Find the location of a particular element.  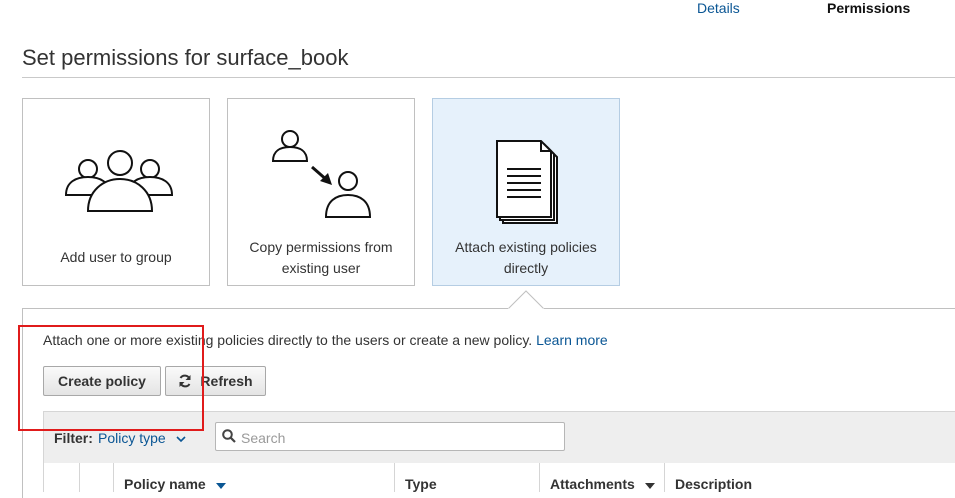

page-title: Set permissions for surface_book is located at coordinates (185, 57).